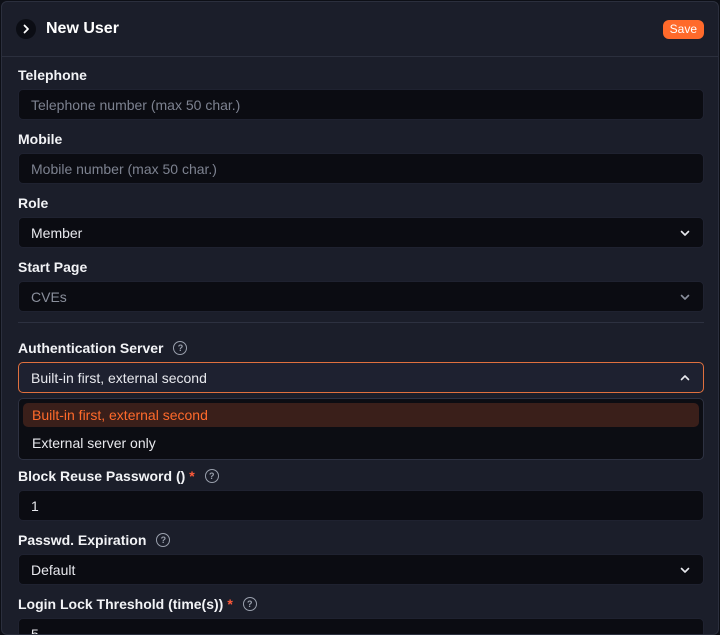 The width and height of the screenshot is (720, 635). I want to click on passwd-expiration-select: Default, so click(361, 569).